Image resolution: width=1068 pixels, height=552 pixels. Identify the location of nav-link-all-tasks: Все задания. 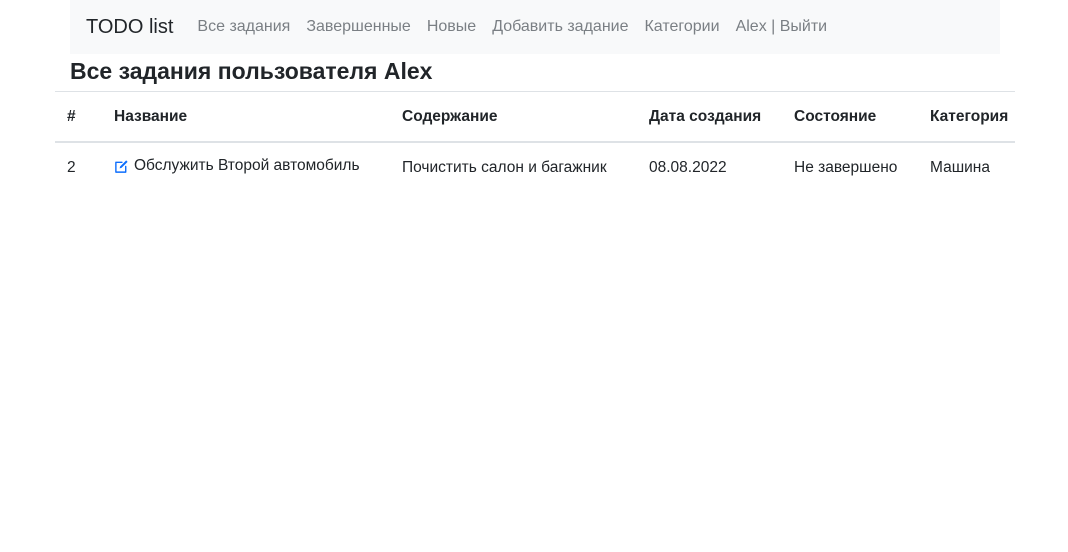
(243, 27).